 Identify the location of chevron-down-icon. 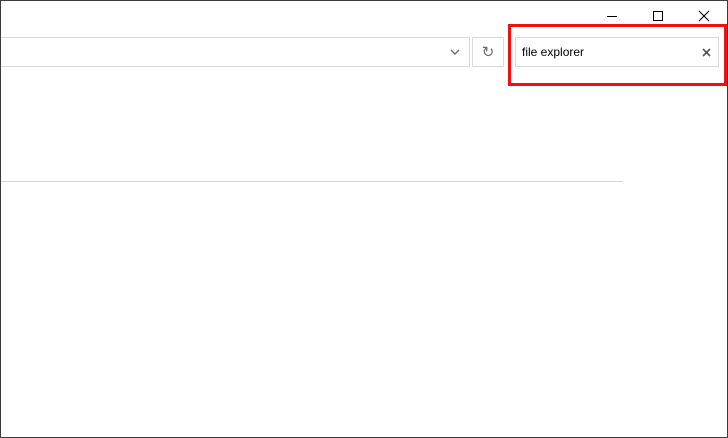
(455, 52).